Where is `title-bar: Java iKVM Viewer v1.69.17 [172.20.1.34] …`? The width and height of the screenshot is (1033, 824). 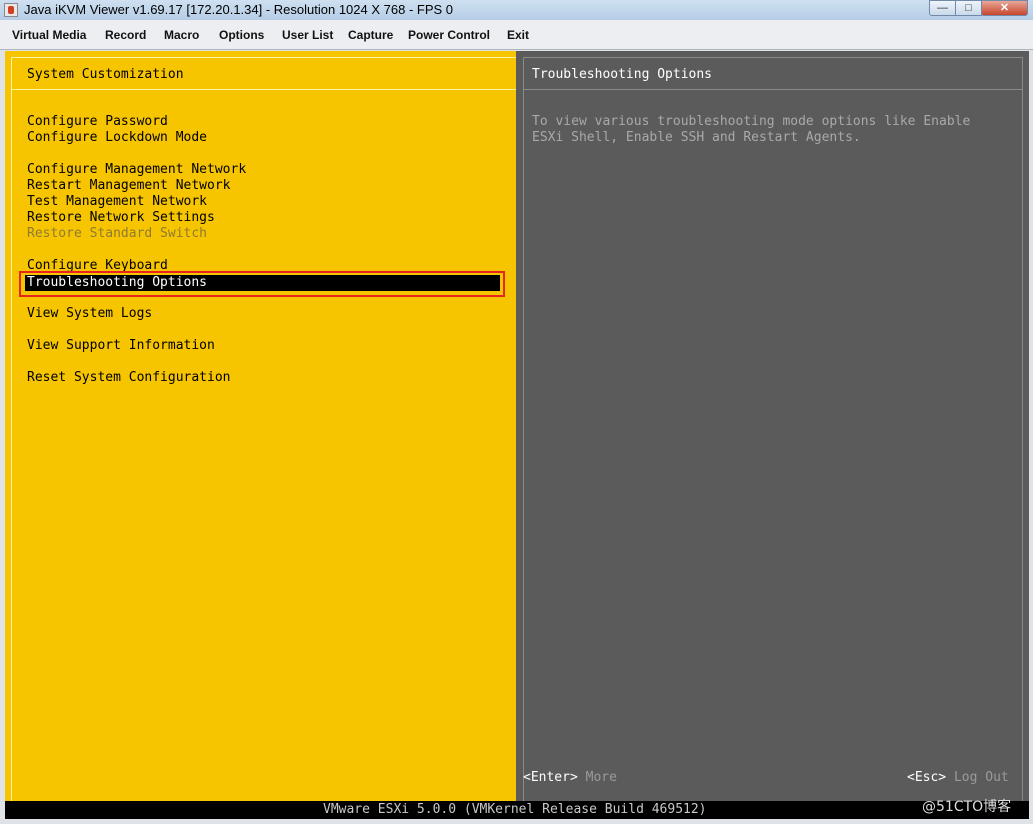
title-bar: Java iKVM Viewer v1.69.17 [172.20.1.34] … is located at coordinates (516, 10).